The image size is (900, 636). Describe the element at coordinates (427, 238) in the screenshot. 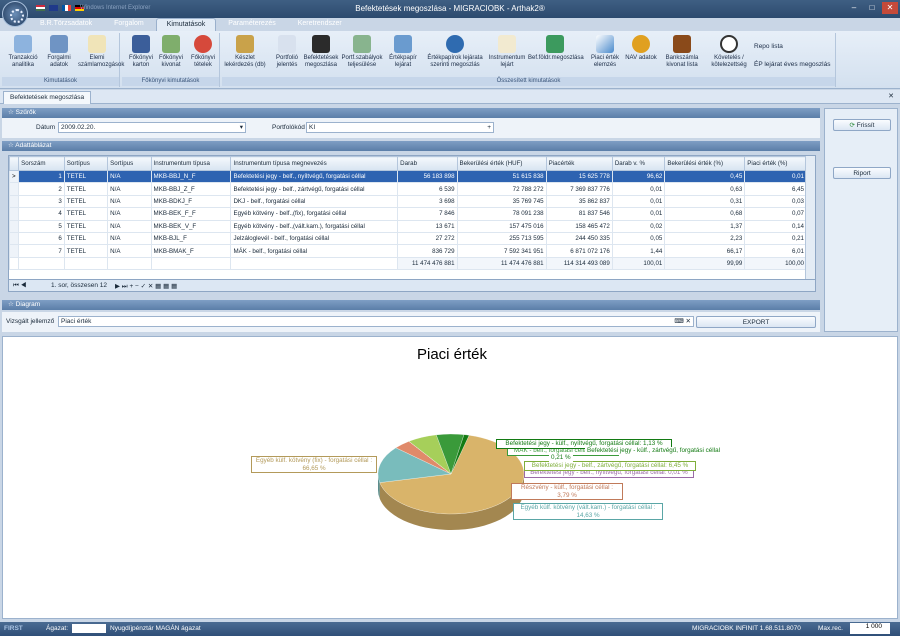

I see `table-cell: 27 272` at that location.